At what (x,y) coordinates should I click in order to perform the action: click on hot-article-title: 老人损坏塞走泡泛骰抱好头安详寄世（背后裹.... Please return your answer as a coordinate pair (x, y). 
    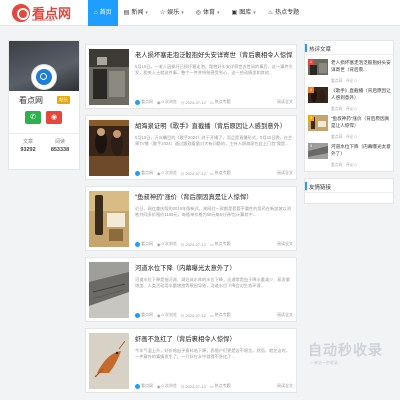
    Looking at the image, I should click on (361, 67).